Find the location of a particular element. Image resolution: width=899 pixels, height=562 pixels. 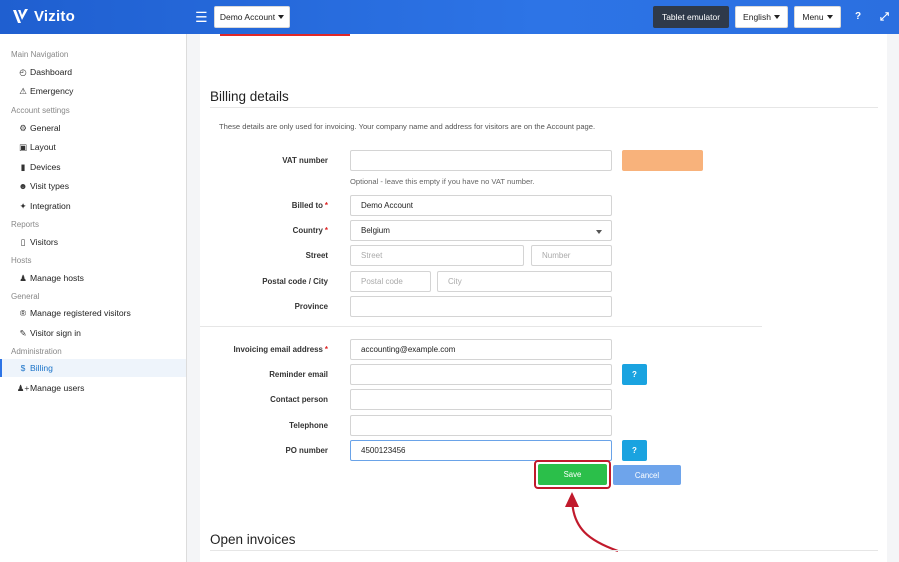

sidebar-item-manage-registered-visitors: ® Manage registered visitors is located at coordinates (93, 313).